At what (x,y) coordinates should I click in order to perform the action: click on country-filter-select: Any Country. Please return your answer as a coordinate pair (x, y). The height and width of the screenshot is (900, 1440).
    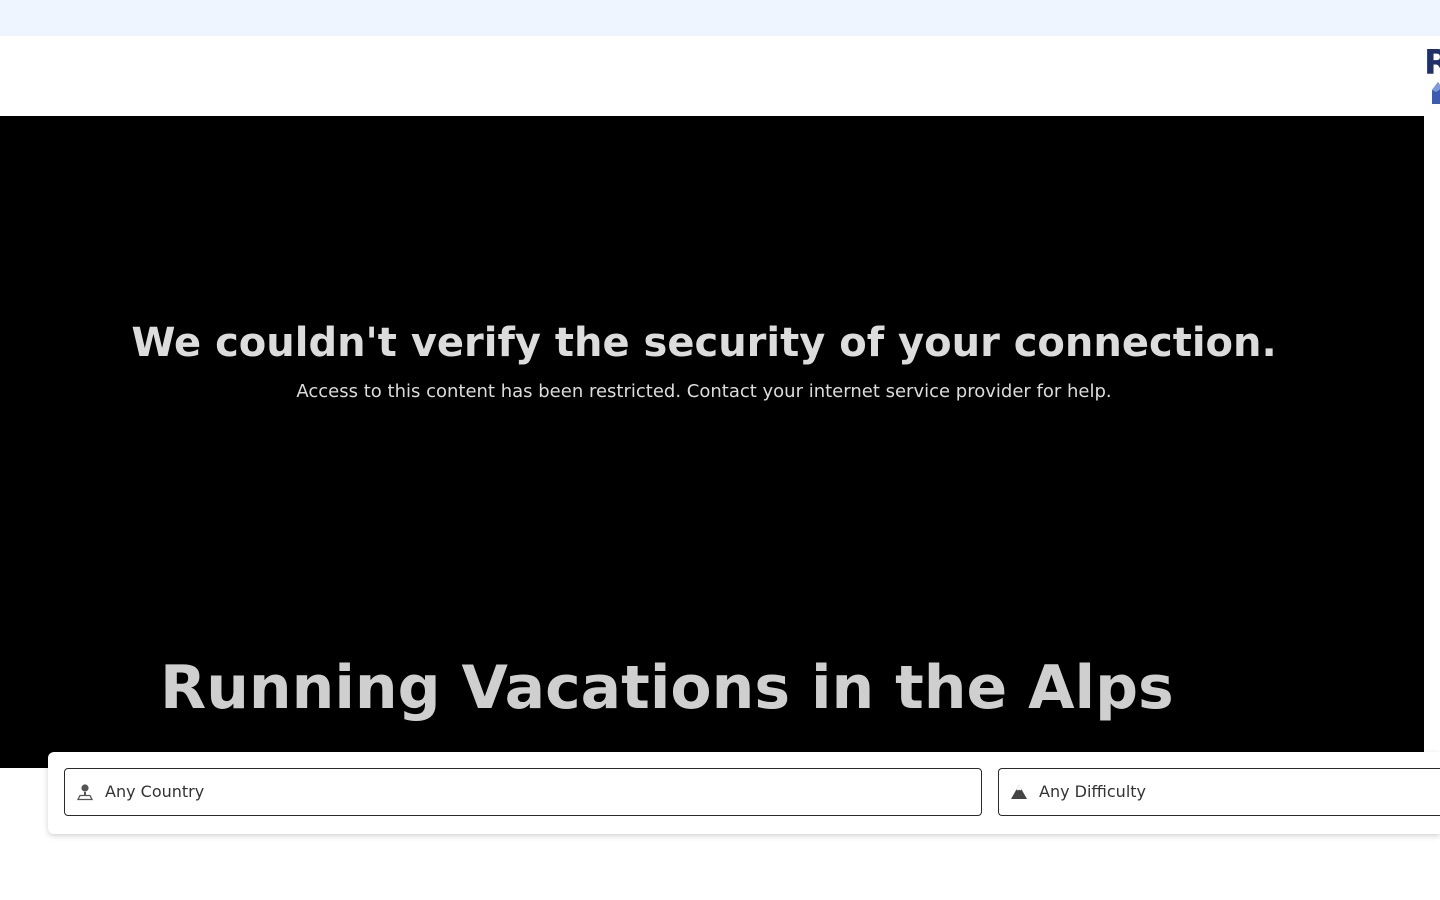
    Looking at the image, I should click on (523, 792).